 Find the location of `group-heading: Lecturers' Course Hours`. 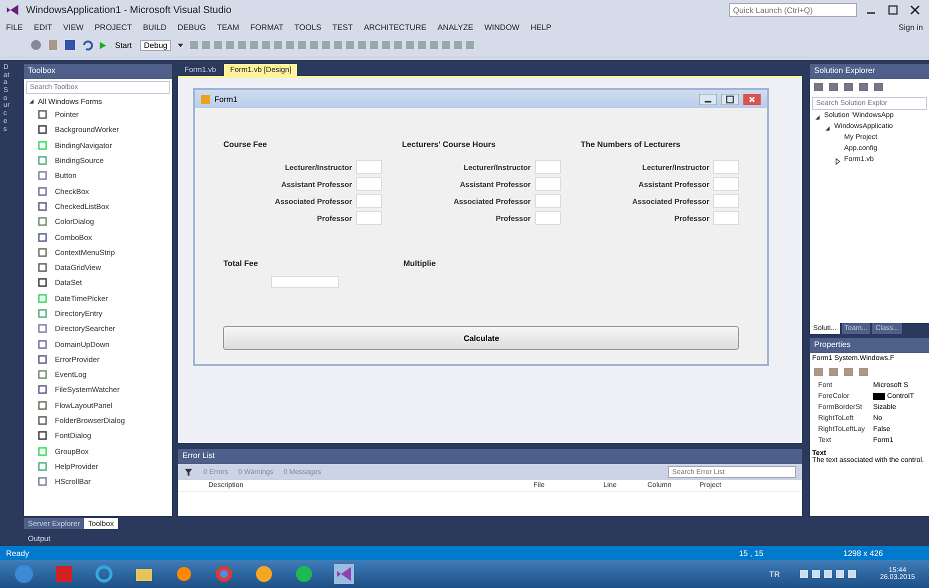

group-heading: Lecturers' Course Hours is located at coordinates (449, 144).